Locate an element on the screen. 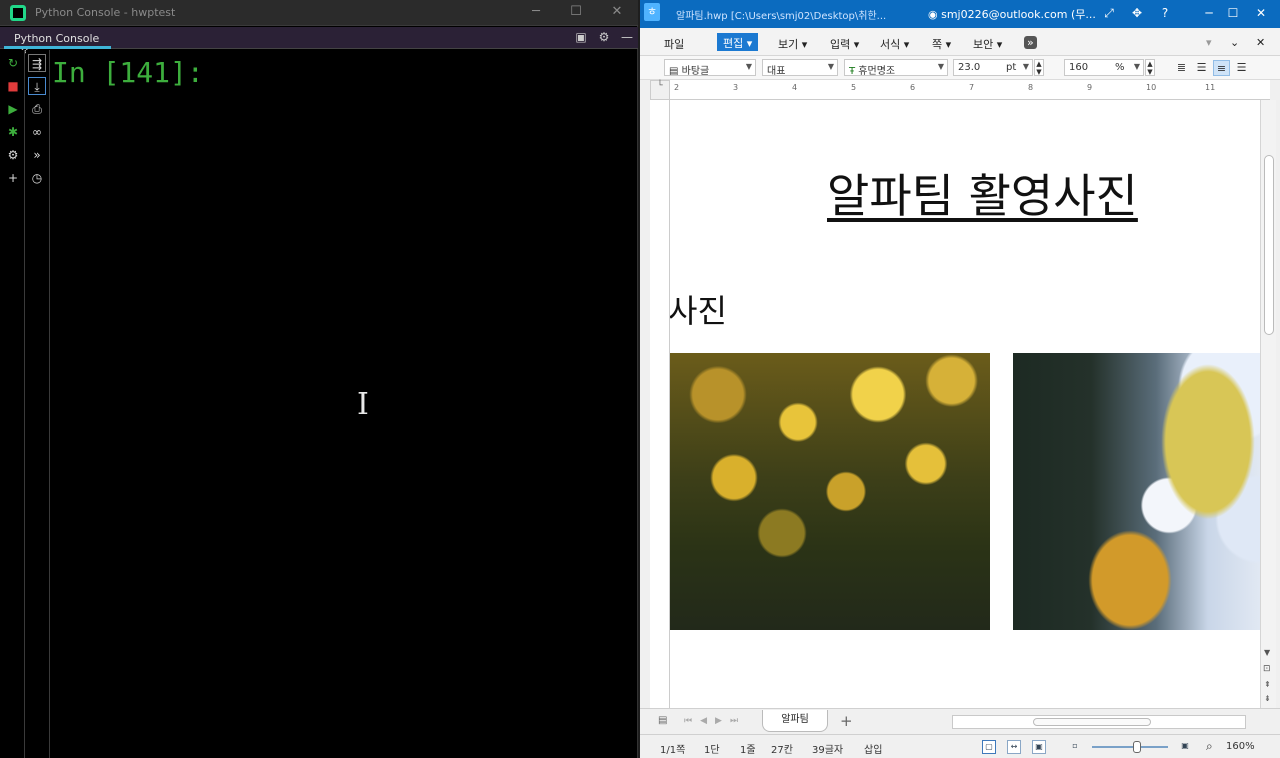  prev-page-icon: ⊡ is located at coordinates (1267, 669).